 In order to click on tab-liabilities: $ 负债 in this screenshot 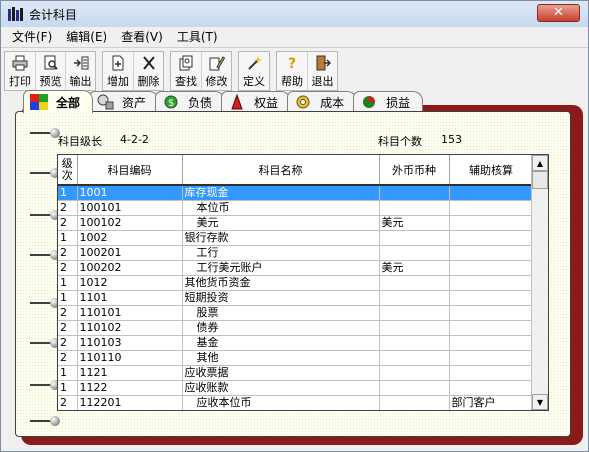, I will do `click(190, 101)`.